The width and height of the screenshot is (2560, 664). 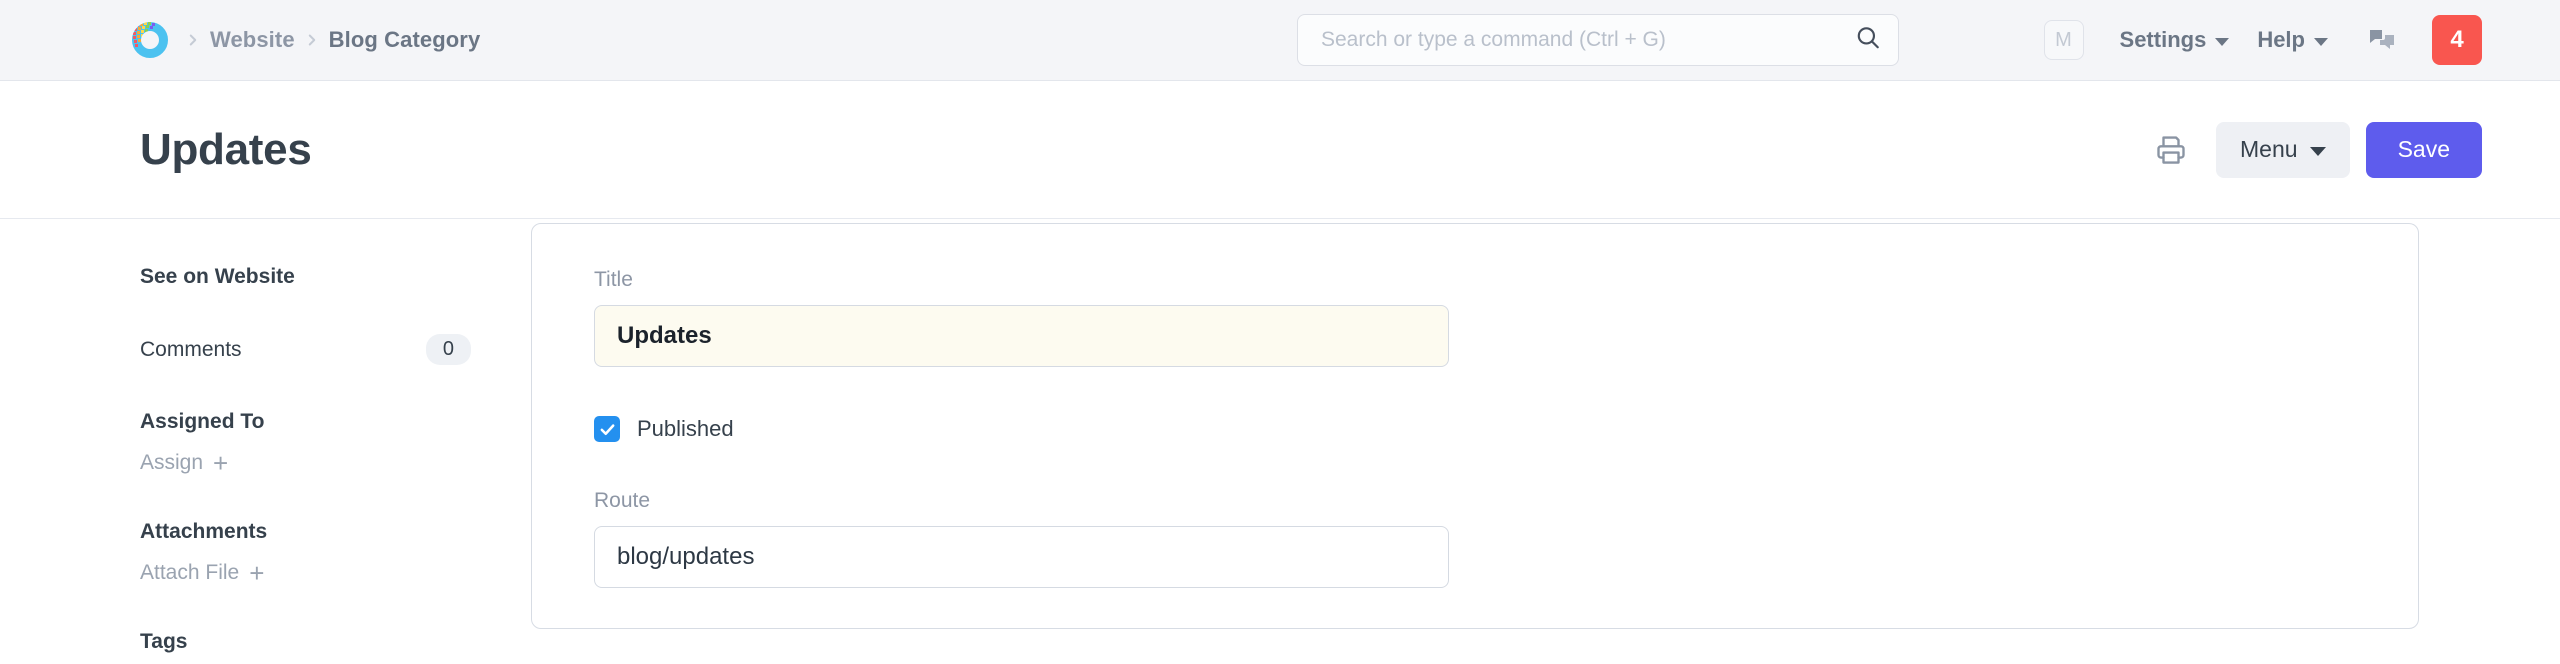 What do you see at coordinates (1506, 429) in the screenshot?
I see `field-published: Published` at bounding box center [1506, 429].